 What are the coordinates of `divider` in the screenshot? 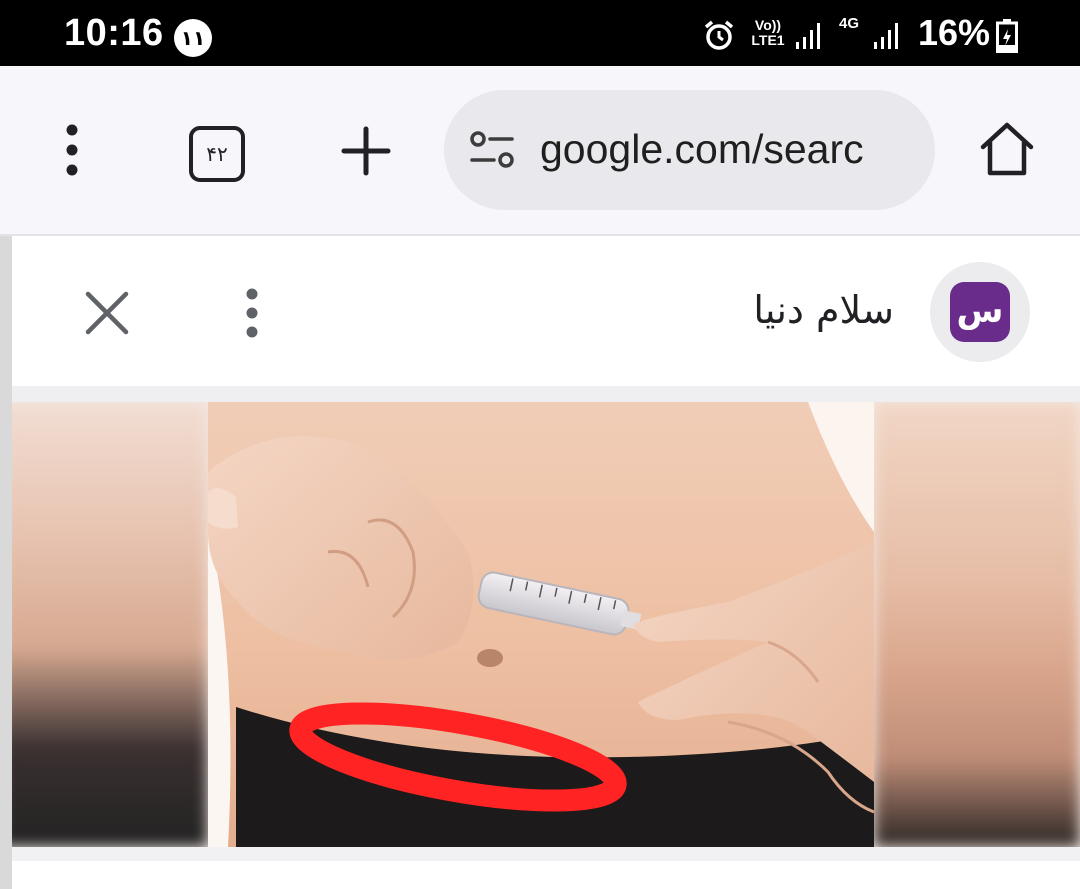 It's located at (546, 394).